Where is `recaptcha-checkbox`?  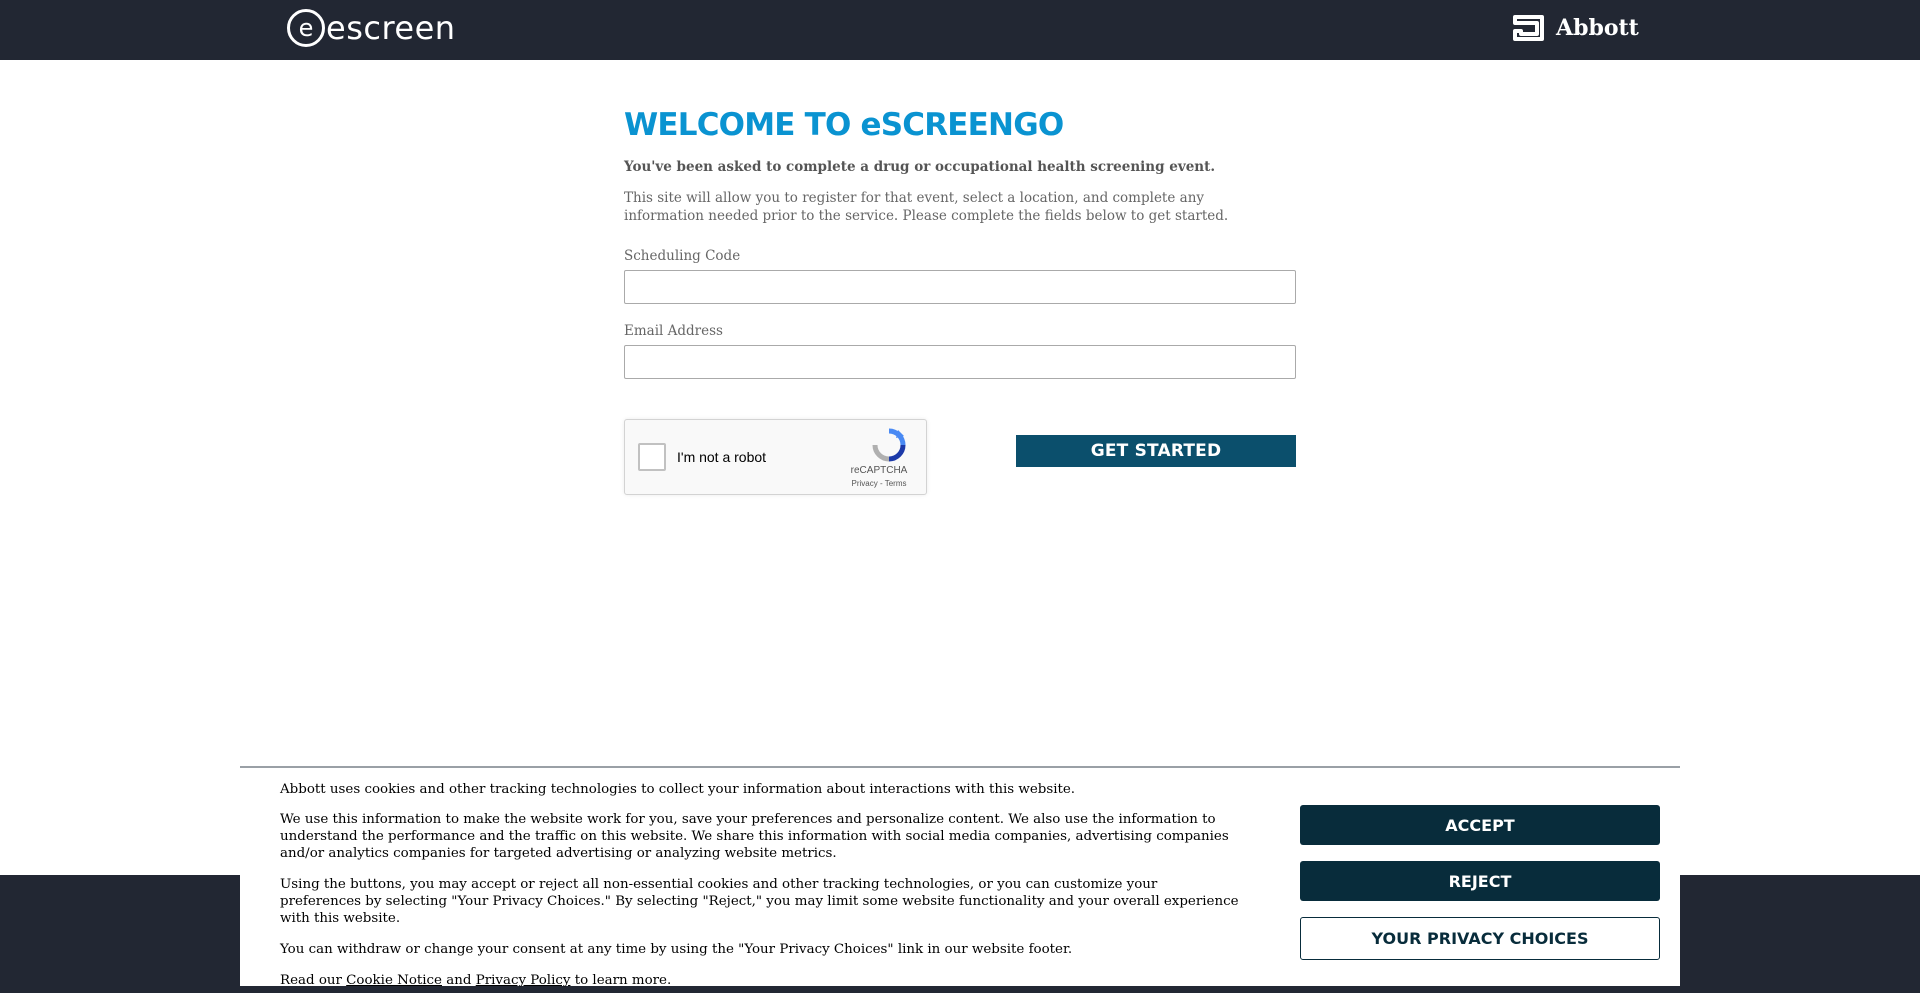
recaptcha-checkbox is located at coordinates (652, 457).